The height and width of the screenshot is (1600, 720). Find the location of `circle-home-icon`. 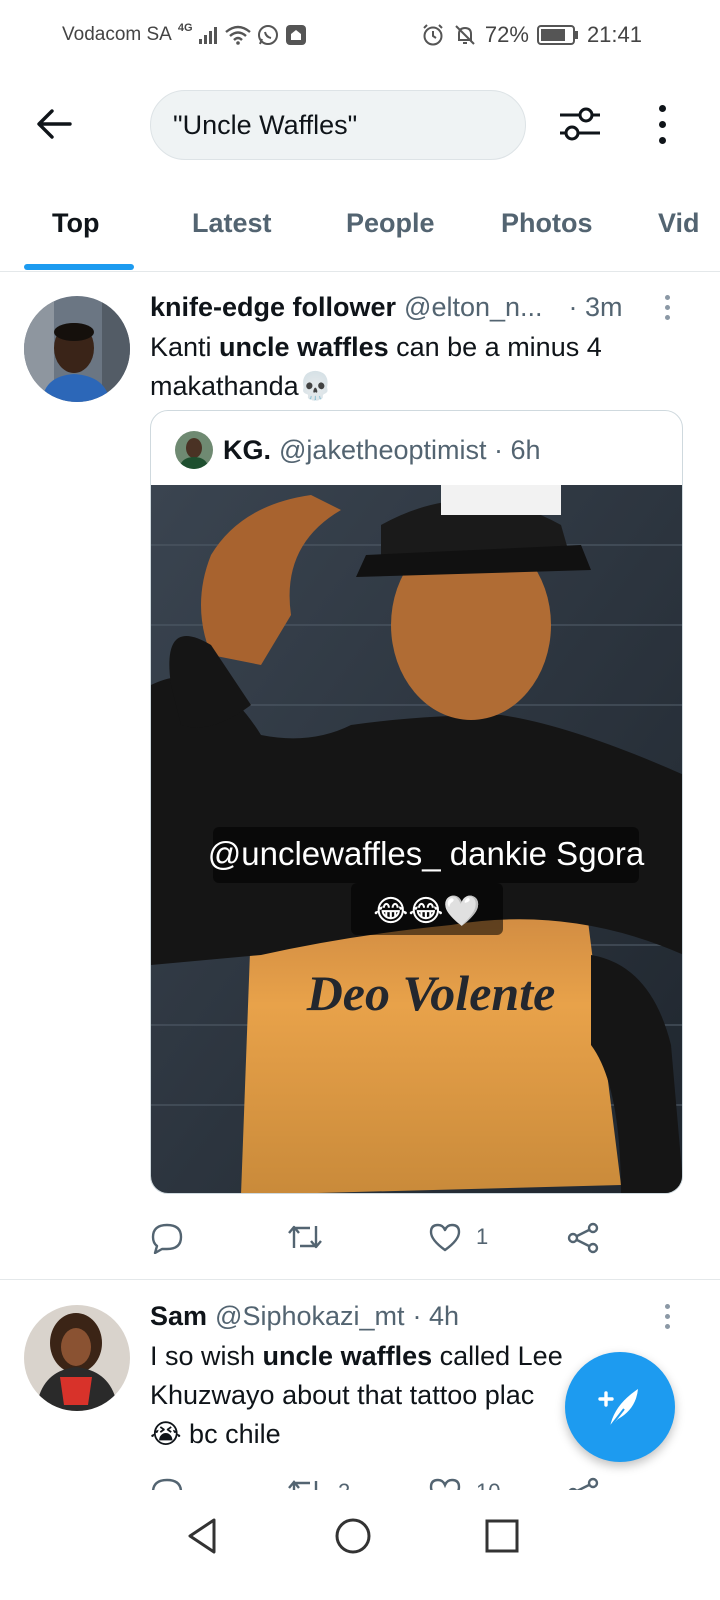

circle-home-icon is located at coordinates (353, 1536).